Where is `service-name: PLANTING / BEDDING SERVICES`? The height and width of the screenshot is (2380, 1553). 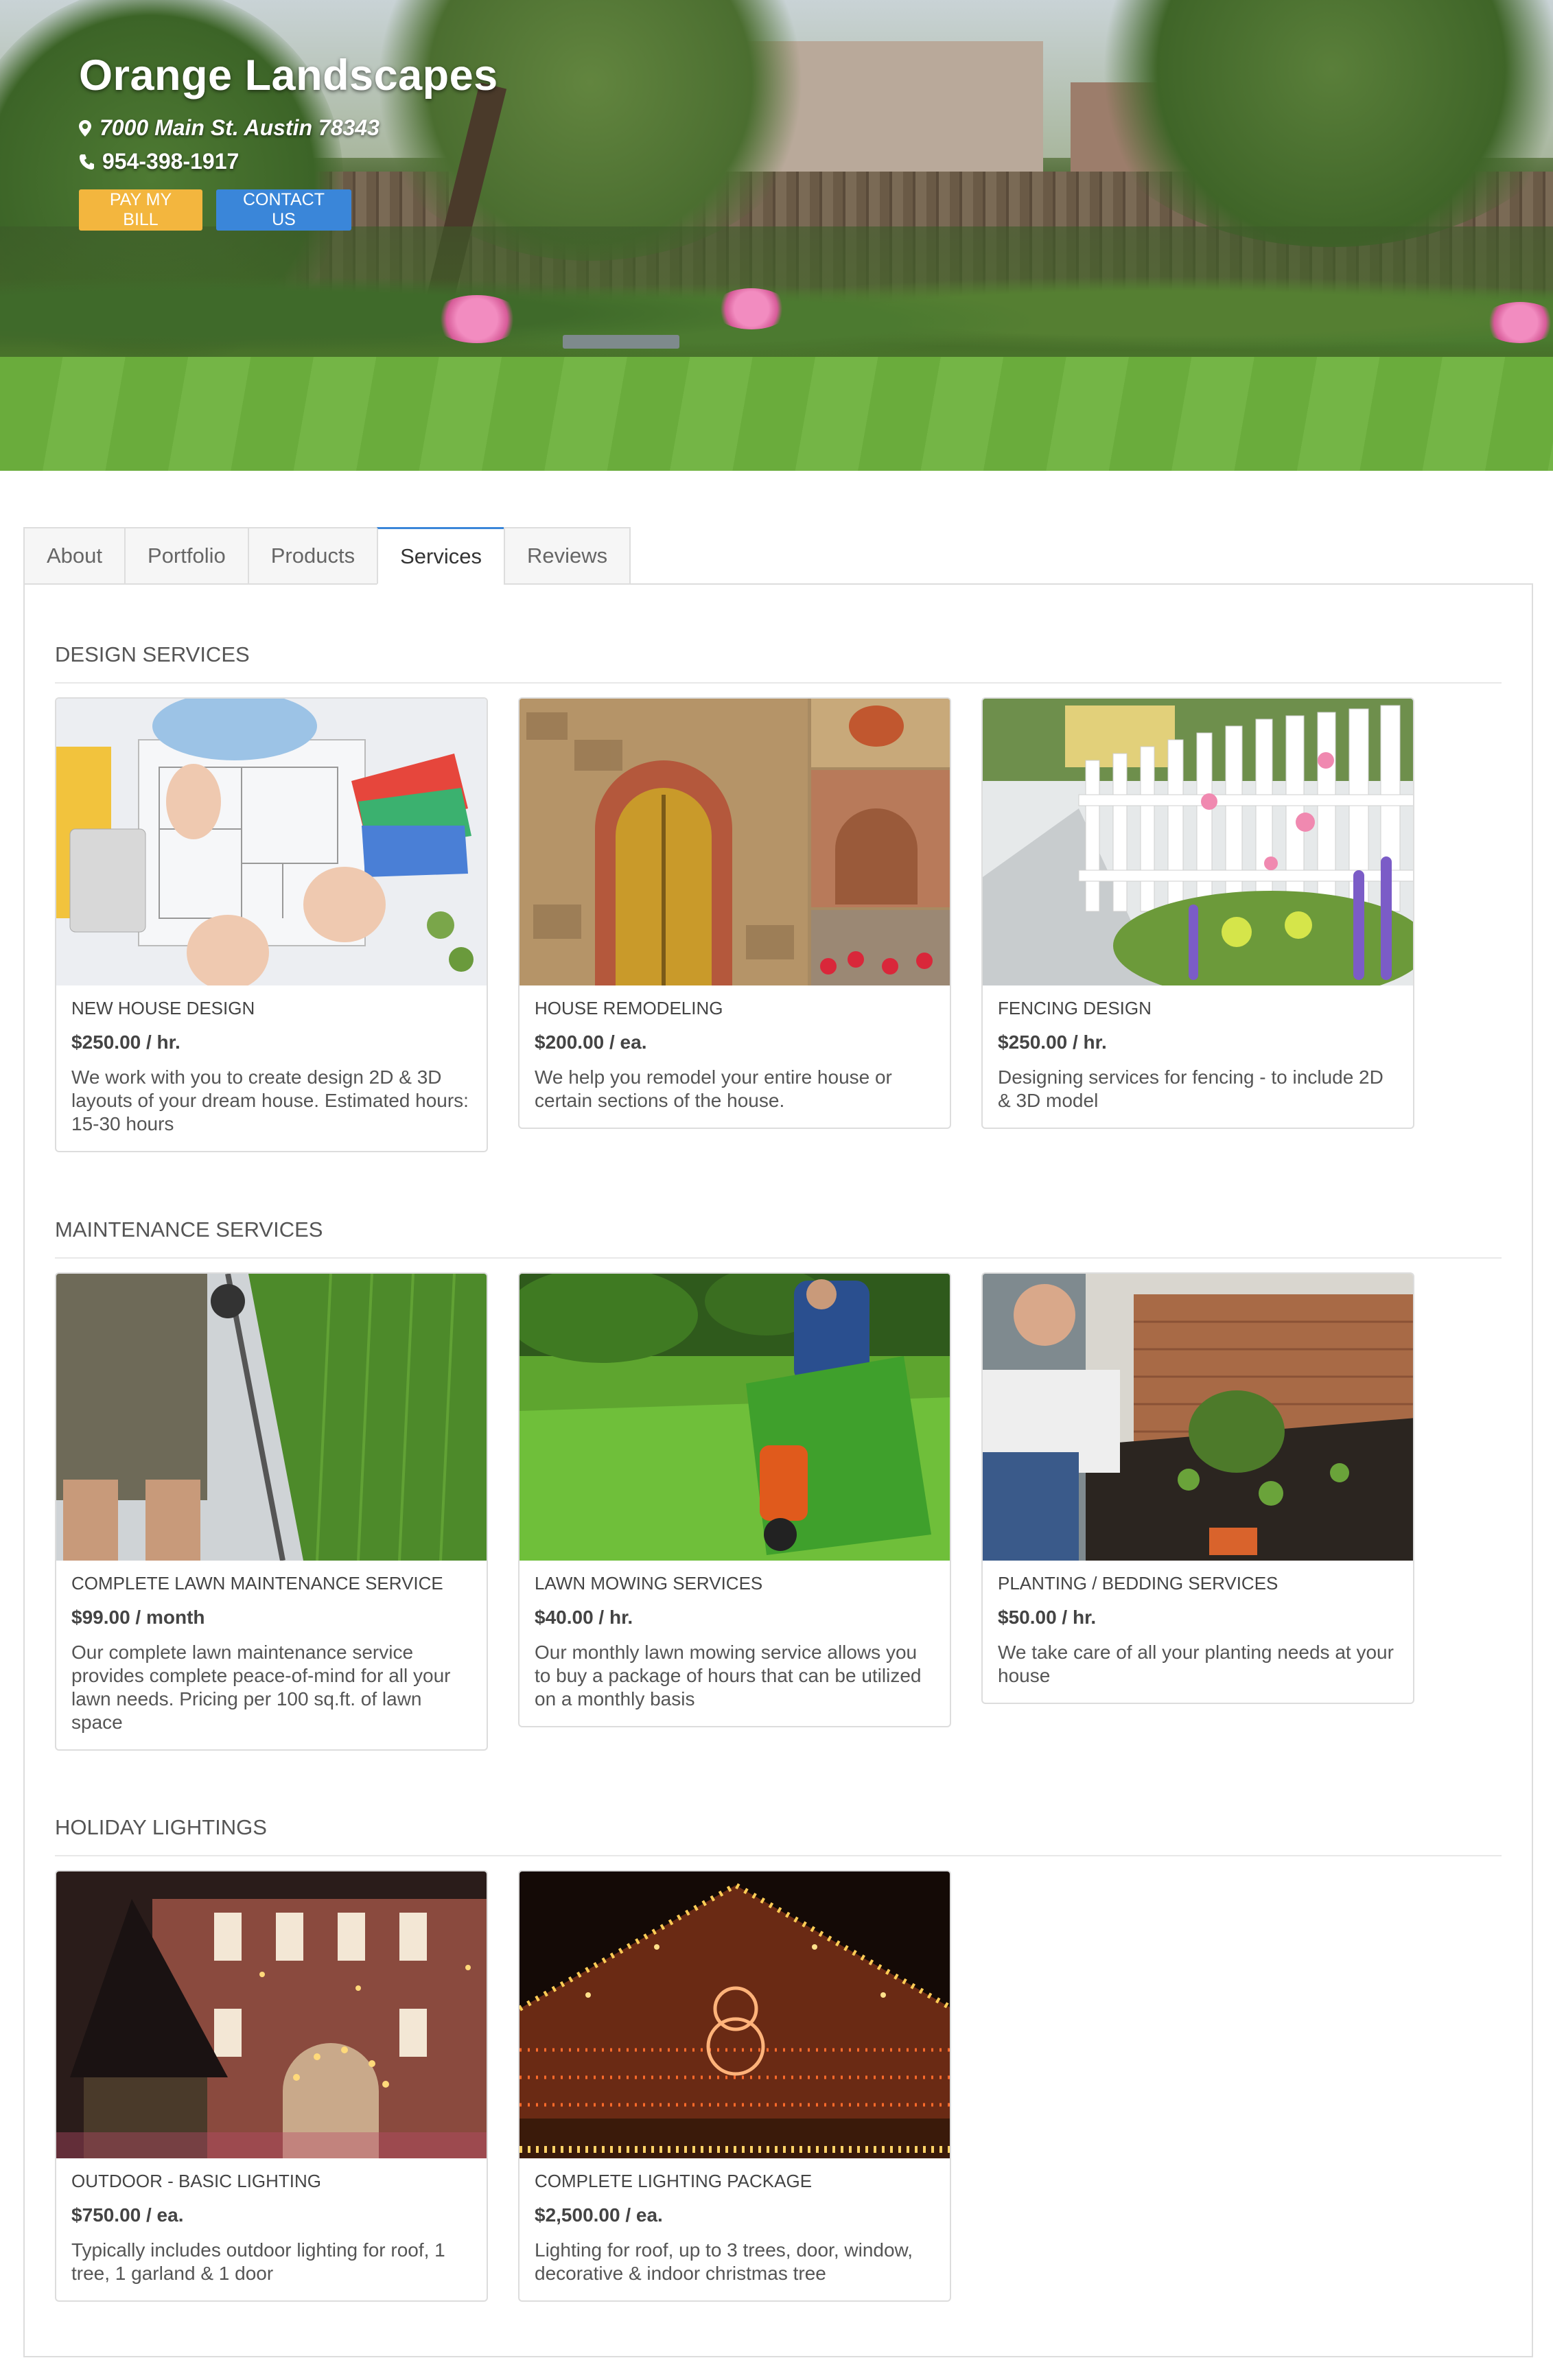
service-name: PLANTING / BEDDING SERVICES is located at coordinates (1138, 1583).